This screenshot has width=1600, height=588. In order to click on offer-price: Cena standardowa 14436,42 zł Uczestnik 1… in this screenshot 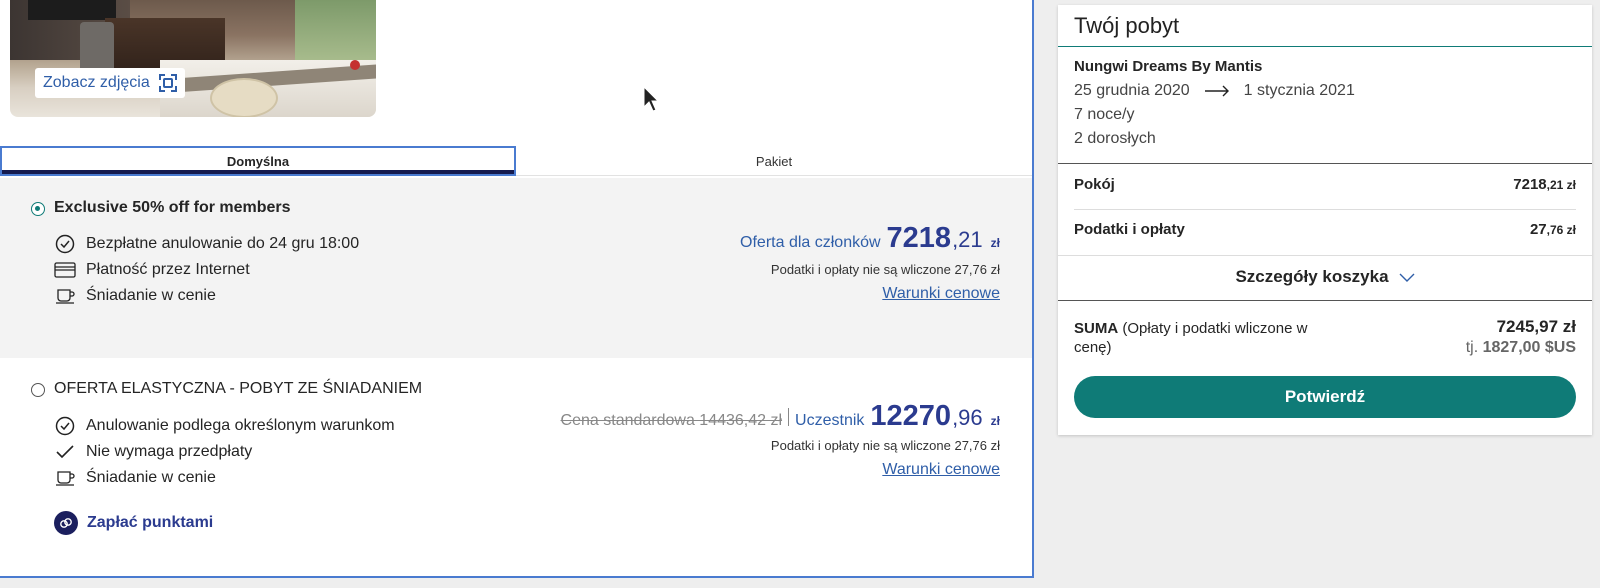, I will do `click(780, 416)`.